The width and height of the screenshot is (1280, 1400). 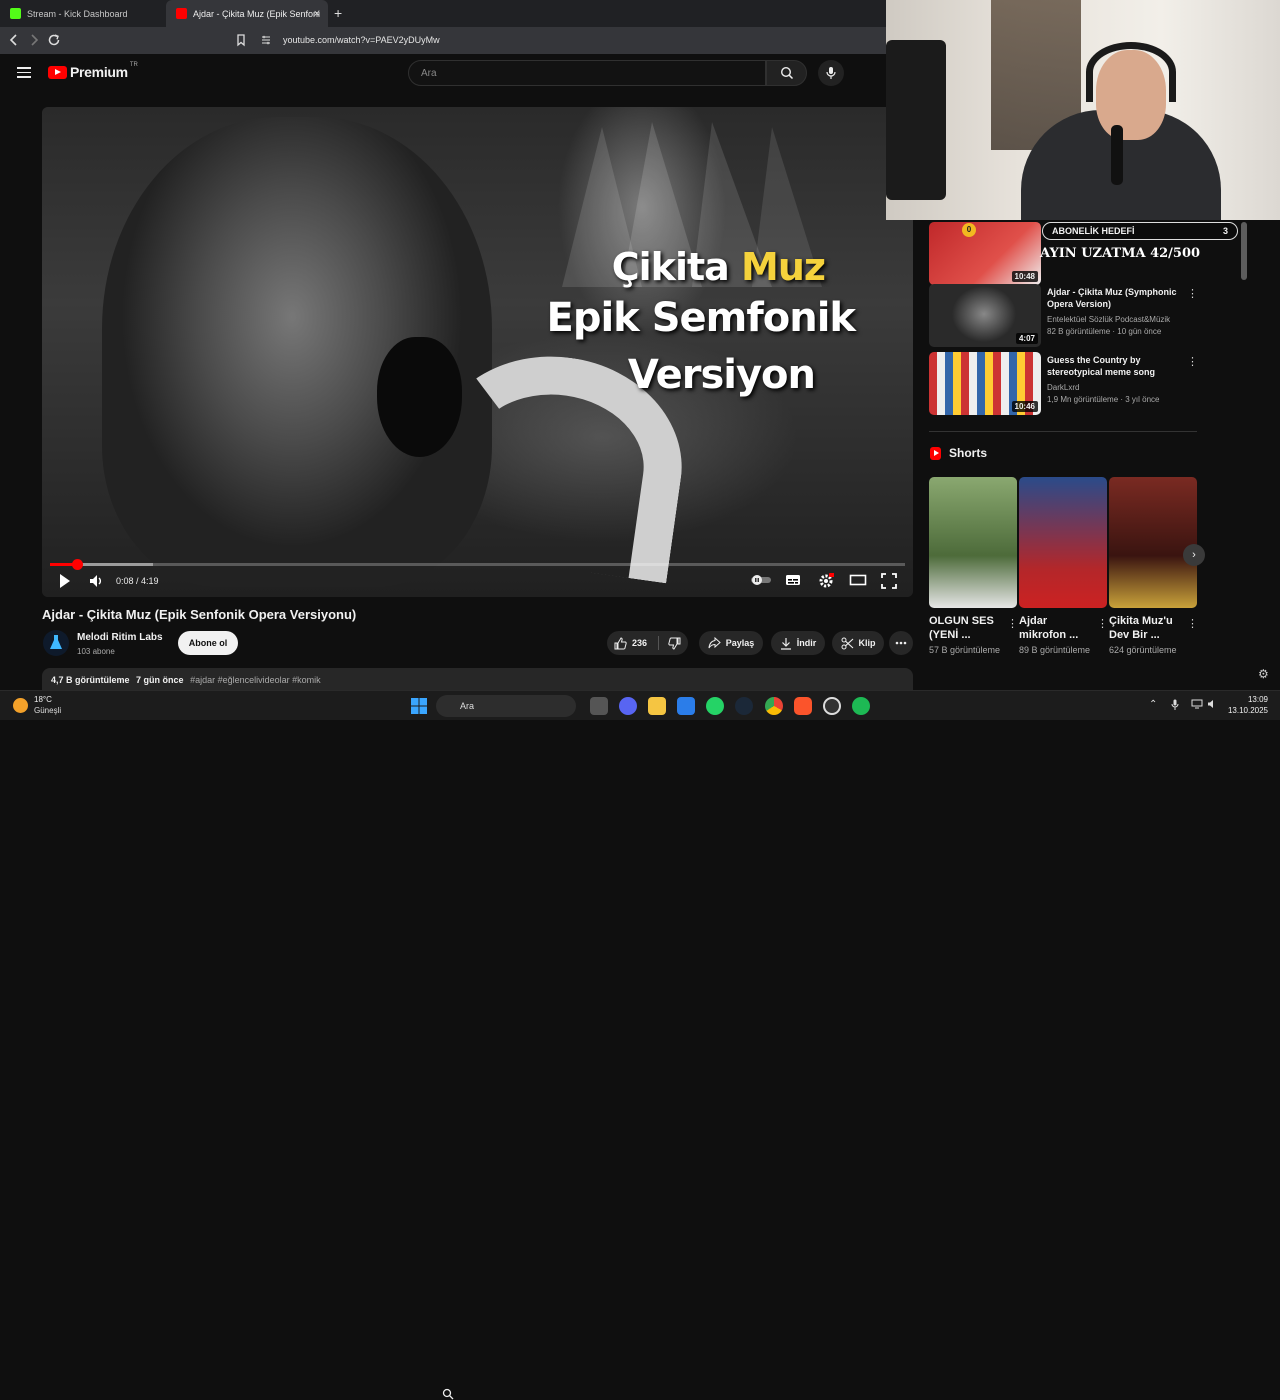 I want to click on region-label: TR, so click(x=133, y=65).